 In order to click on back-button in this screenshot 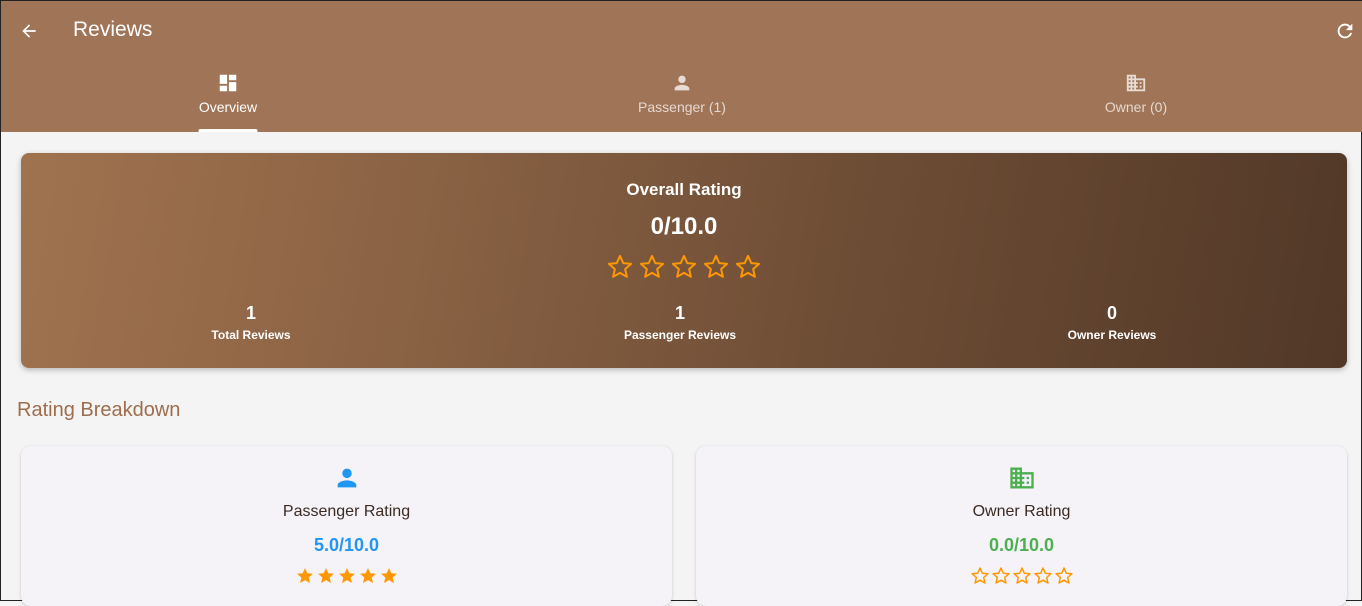, I will do `click(29, 31)`.